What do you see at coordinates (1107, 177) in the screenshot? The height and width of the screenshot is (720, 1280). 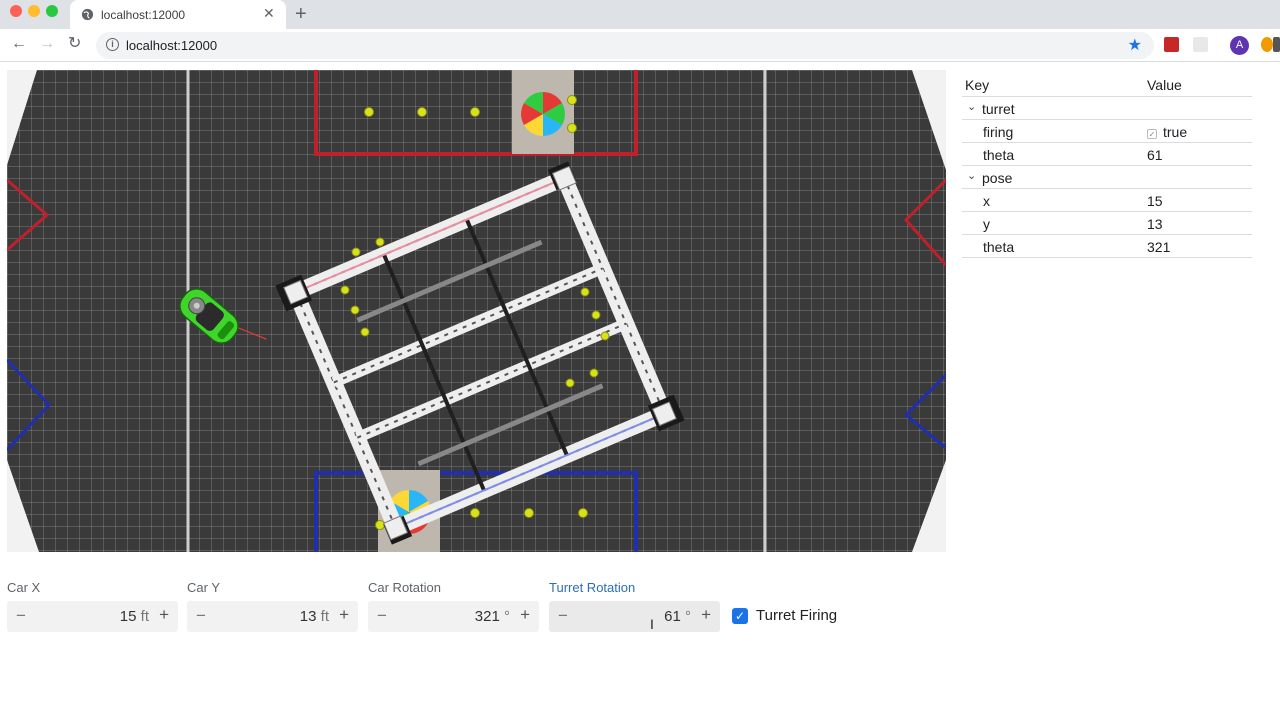 I see `group-row-pose: ⌄ pose` at bounding box center [1107, 177].